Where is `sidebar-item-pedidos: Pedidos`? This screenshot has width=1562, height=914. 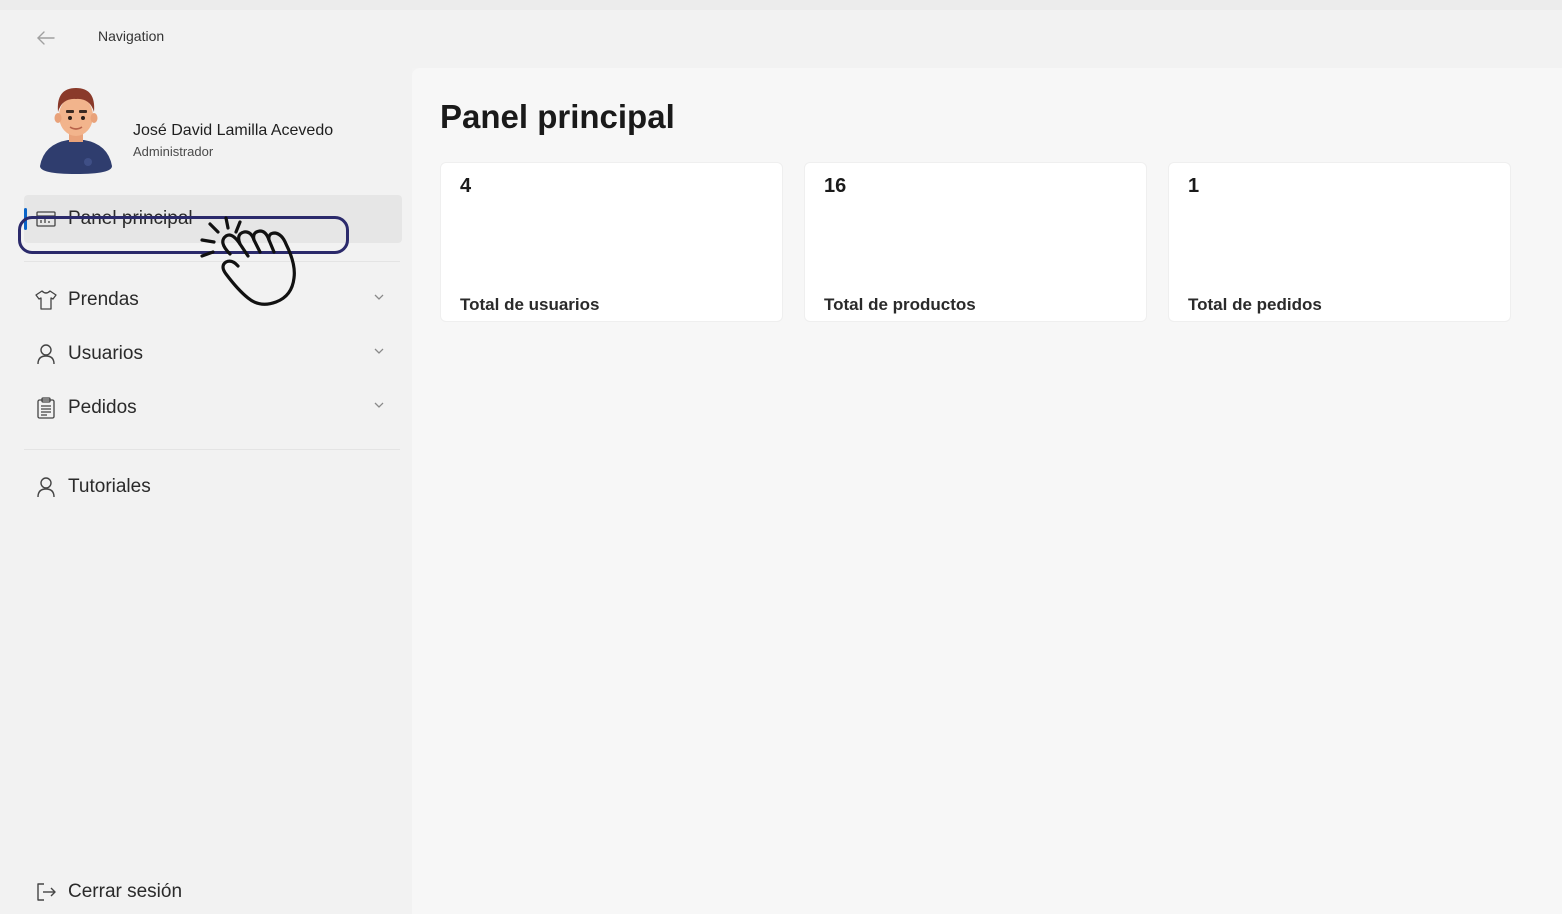 sidebar-item-pedidos: Pedidos is located at coordinates (213, 408).